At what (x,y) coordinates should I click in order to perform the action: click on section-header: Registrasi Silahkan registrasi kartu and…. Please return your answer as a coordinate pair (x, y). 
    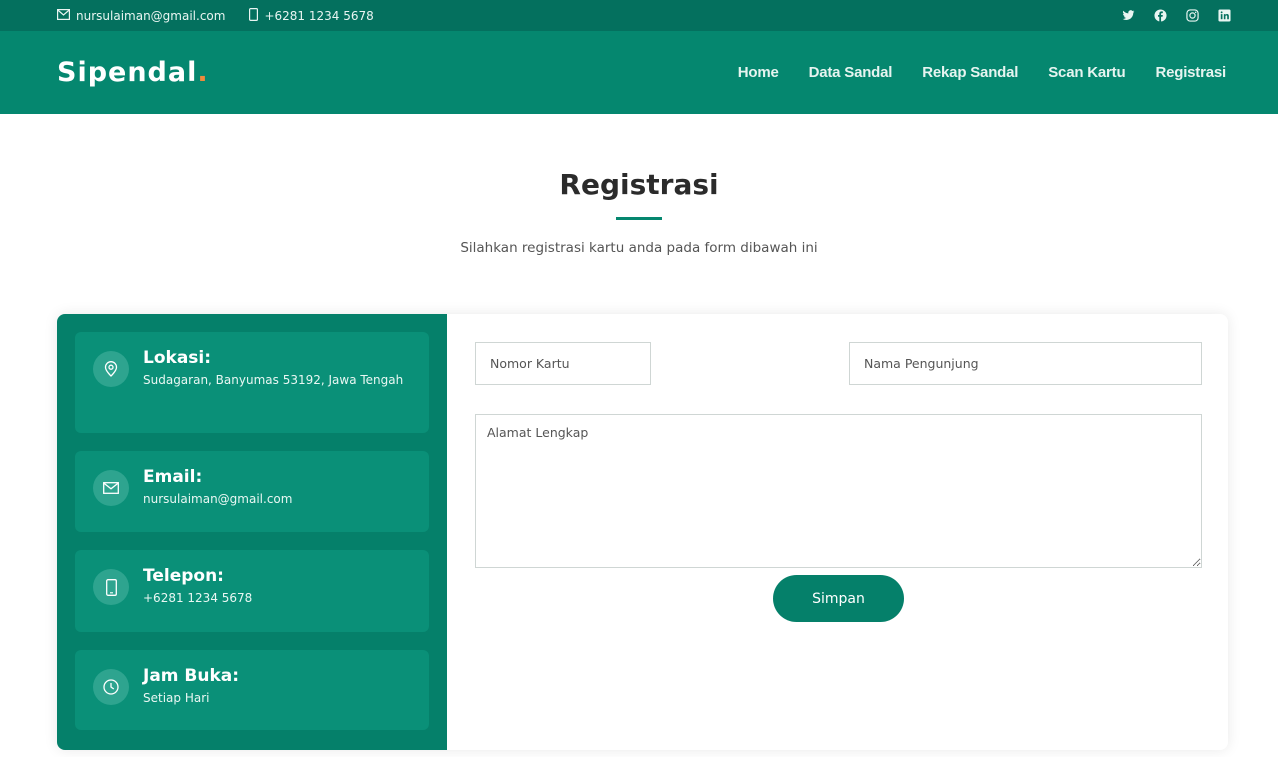
    Looking at the image, I should click on (639, 212).